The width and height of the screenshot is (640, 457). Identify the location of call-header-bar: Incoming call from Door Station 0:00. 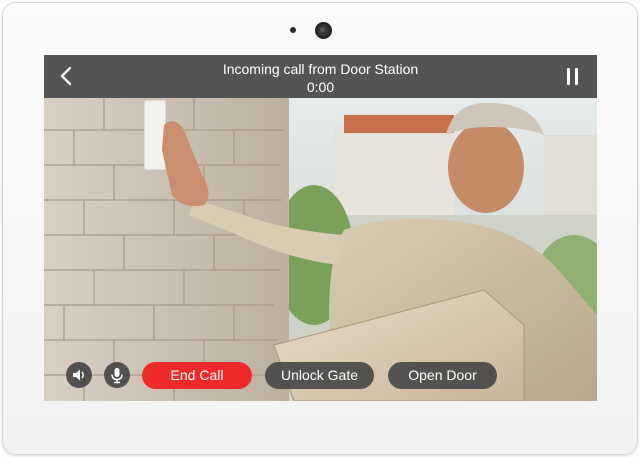
(320, 76).